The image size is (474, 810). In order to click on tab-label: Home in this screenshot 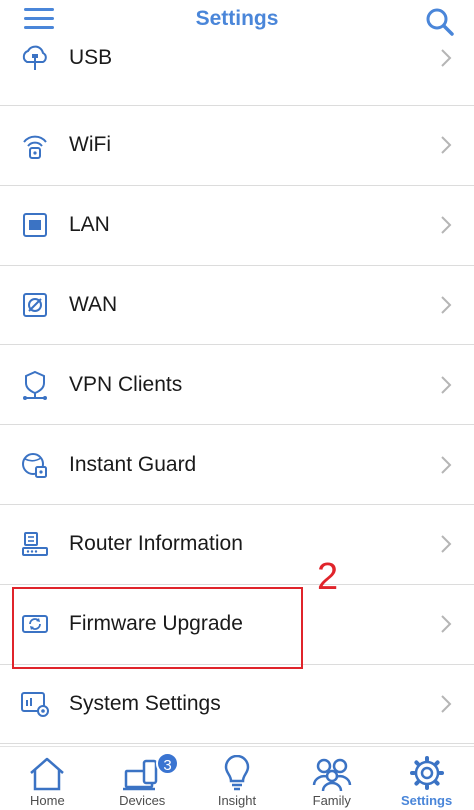, I will do `click(47, 800)`.